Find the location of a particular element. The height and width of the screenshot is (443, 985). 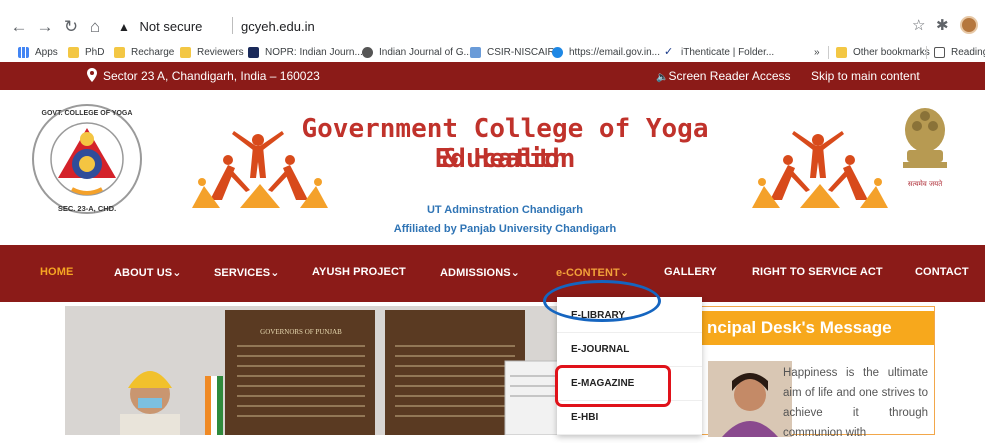

nav-home: HOME is located at coordinates (56, 272).